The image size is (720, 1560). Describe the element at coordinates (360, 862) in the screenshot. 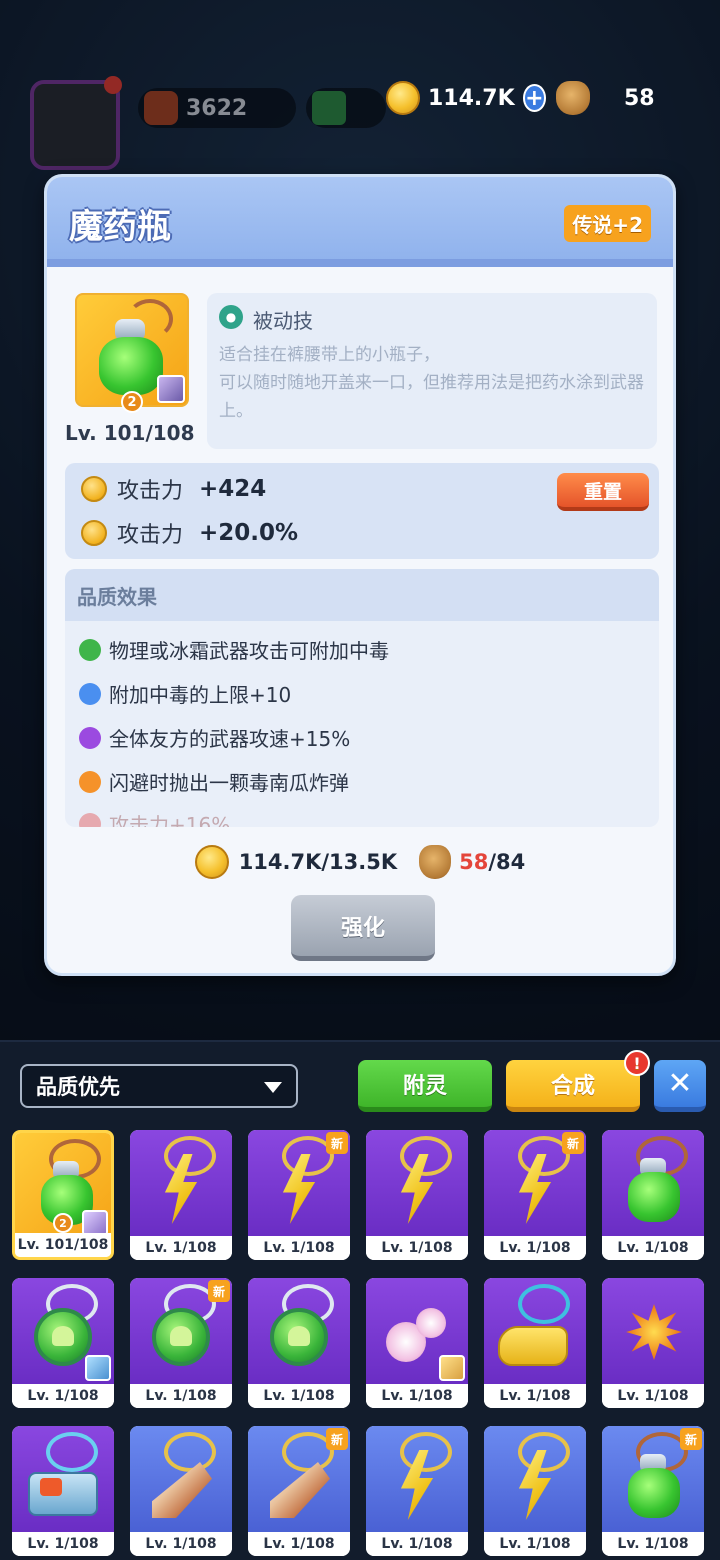

I see `upgrade-cost: 114.7K /13.5K 58 /84` at that location.